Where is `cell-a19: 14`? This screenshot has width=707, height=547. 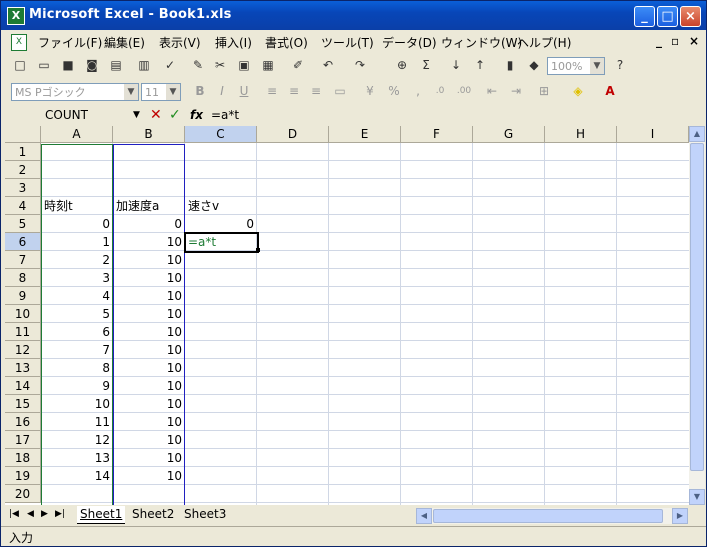
cell-a19: 14 is located at coordinates (75, 476).